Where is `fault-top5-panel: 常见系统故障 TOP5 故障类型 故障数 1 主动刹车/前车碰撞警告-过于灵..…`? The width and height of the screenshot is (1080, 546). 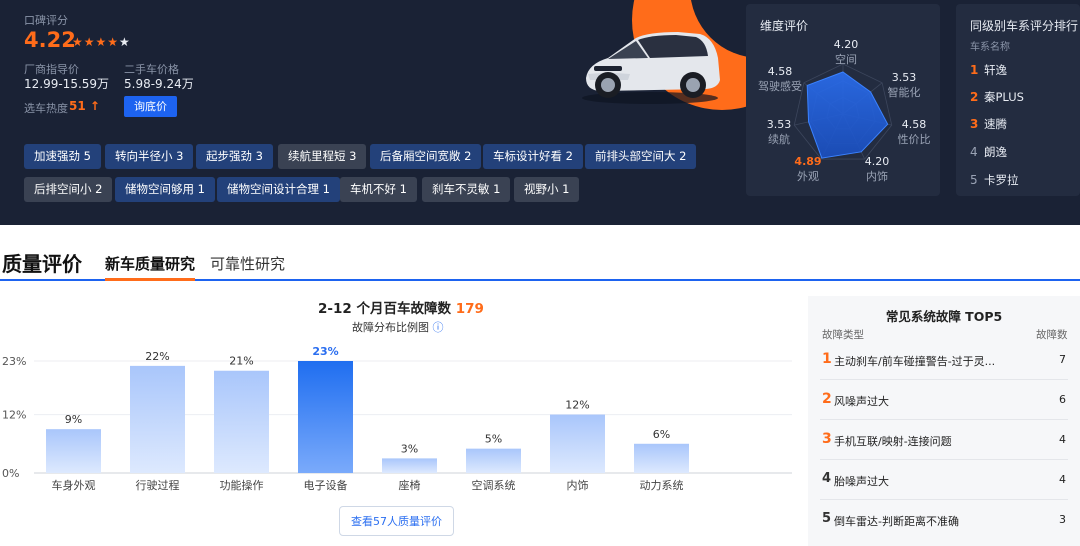
fault-top5-panel: 常见系统故障 TOP5 故障类型 故障数 1 主动刹车/前车碰撞警告-过于灵..… is located at coordinates (944, 421).